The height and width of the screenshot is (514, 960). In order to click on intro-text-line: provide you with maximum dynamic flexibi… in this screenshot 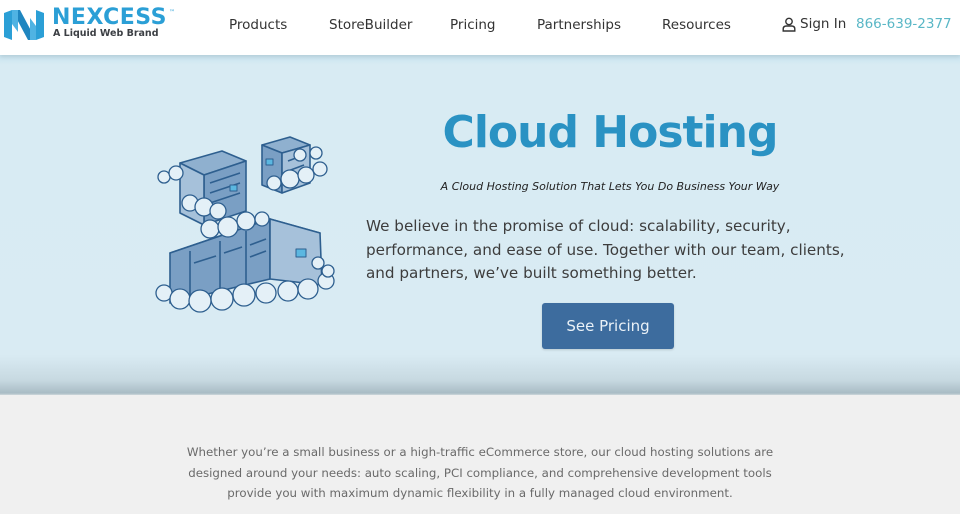, I will do `click(480, 493)`.